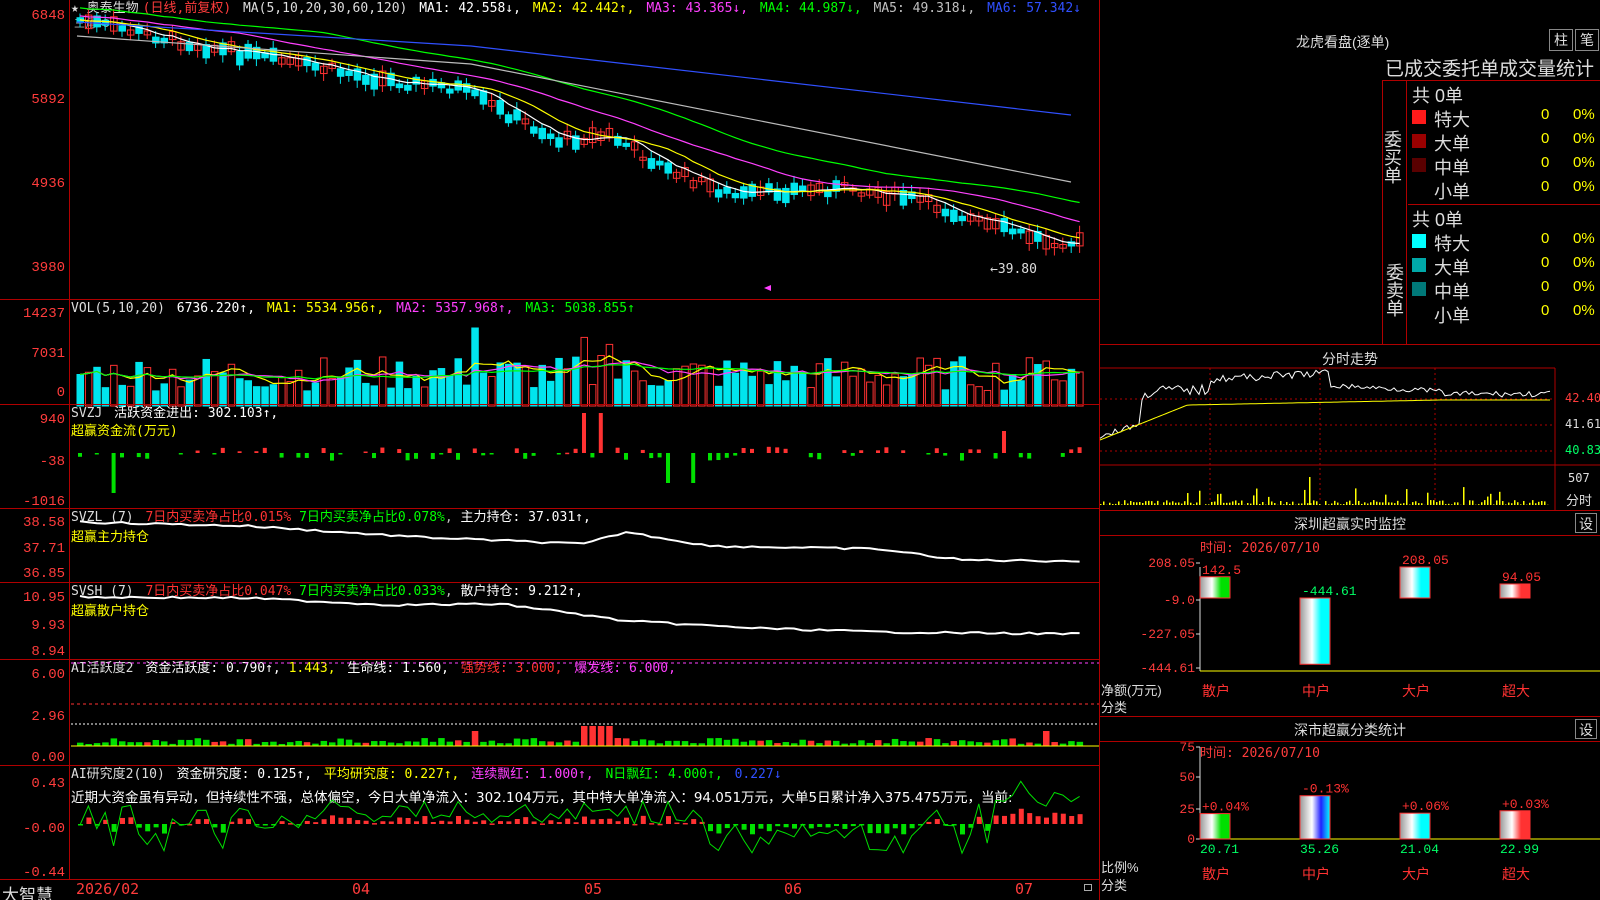  I want to click on ai2-y-label: -0.44, so click(43, 873).